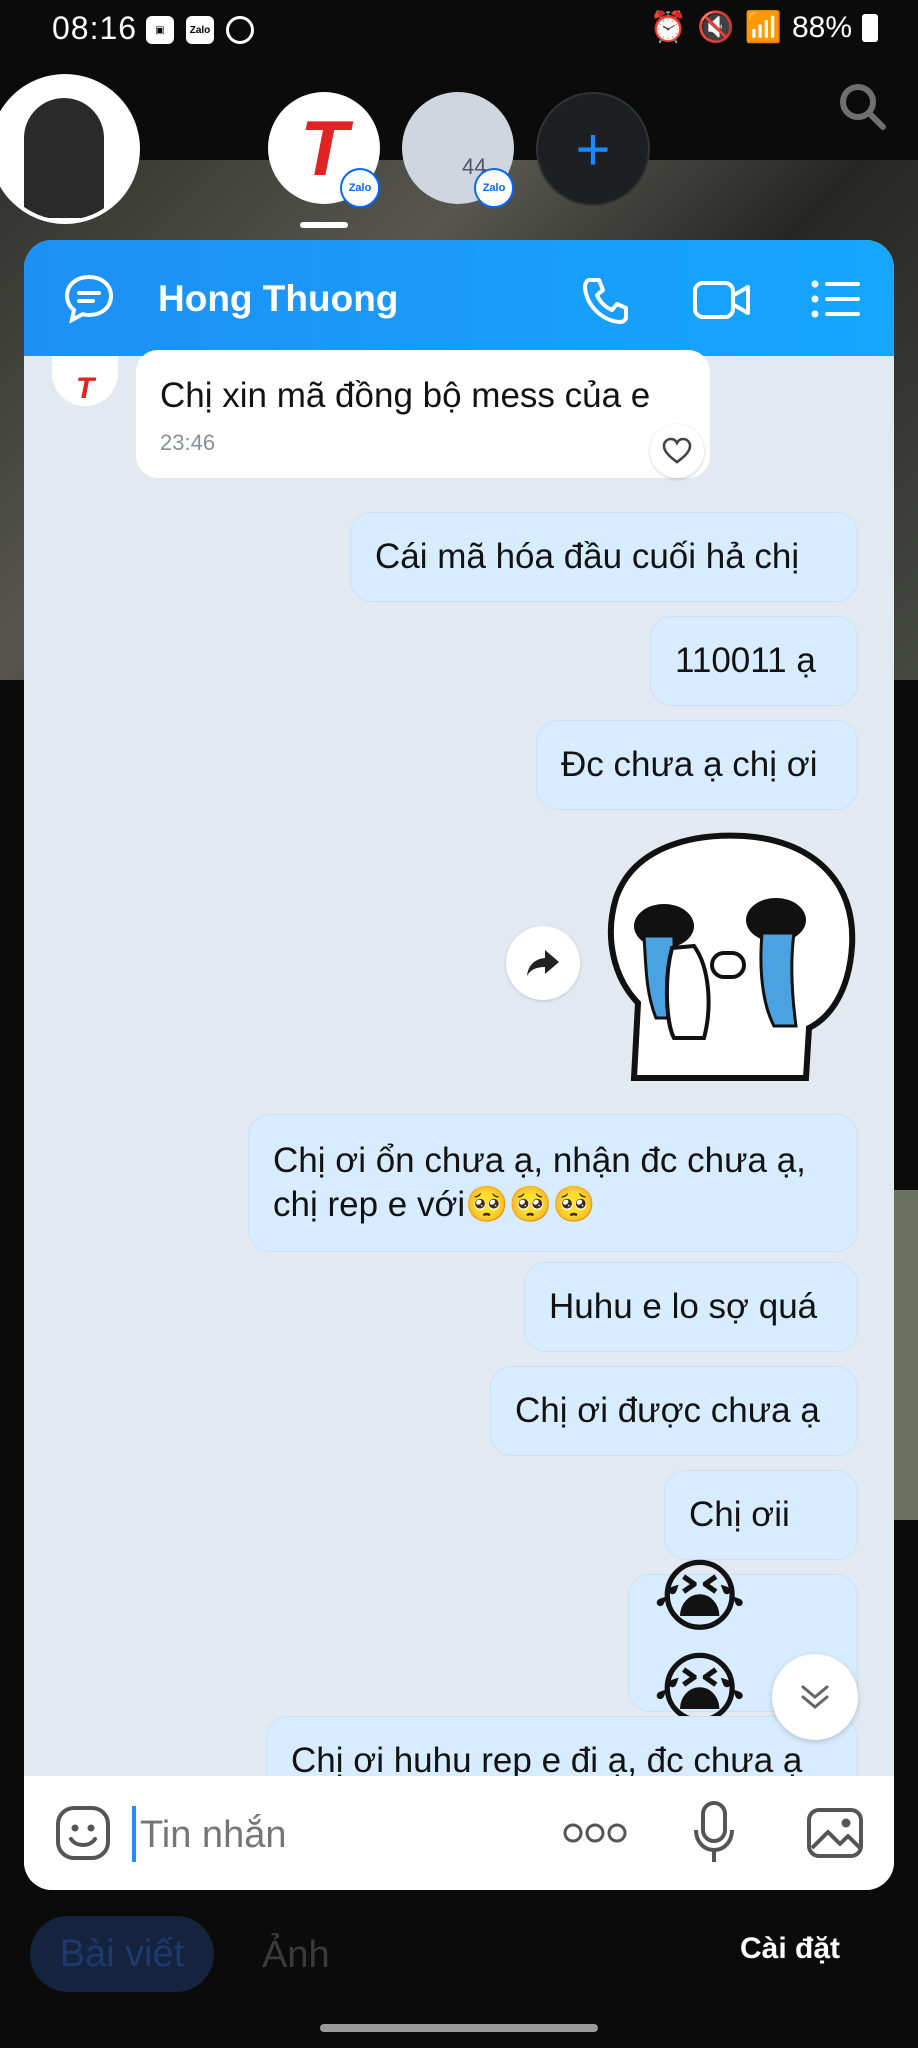 This screenshot has width=918, height=2048. What do you see at coordinates (606, 300) in the screenshot?
I see `phone-icon` at bounding box center [606, 300].